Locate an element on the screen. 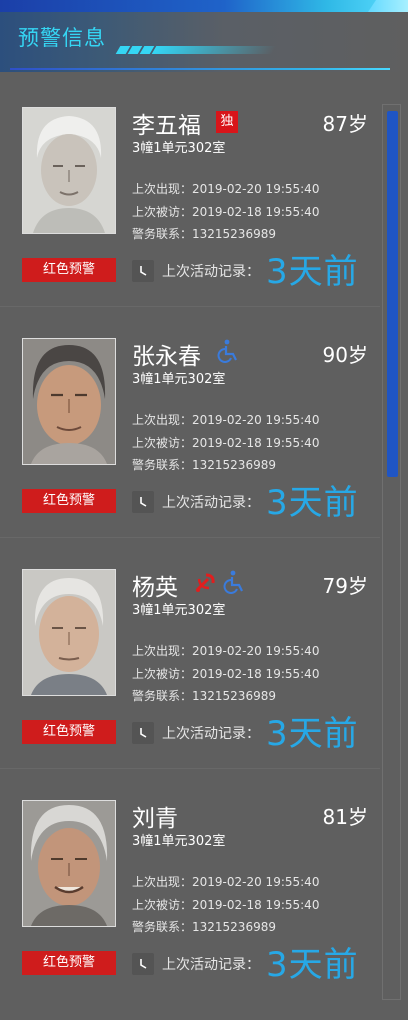 This screenshot has width=408, height=1020. person-age: 90岁 is located at coordinates (345, 355).